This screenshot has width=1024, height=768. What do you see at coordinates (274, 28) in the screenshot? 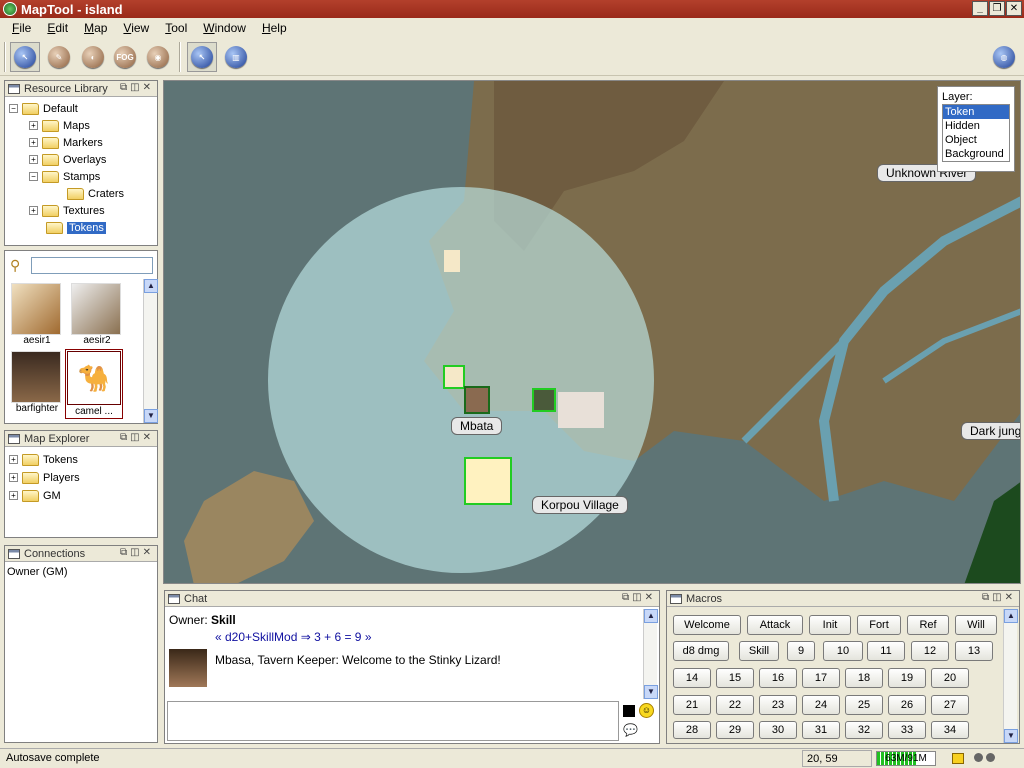
I see `menu-help: Help` at bounding box center [274, 28].